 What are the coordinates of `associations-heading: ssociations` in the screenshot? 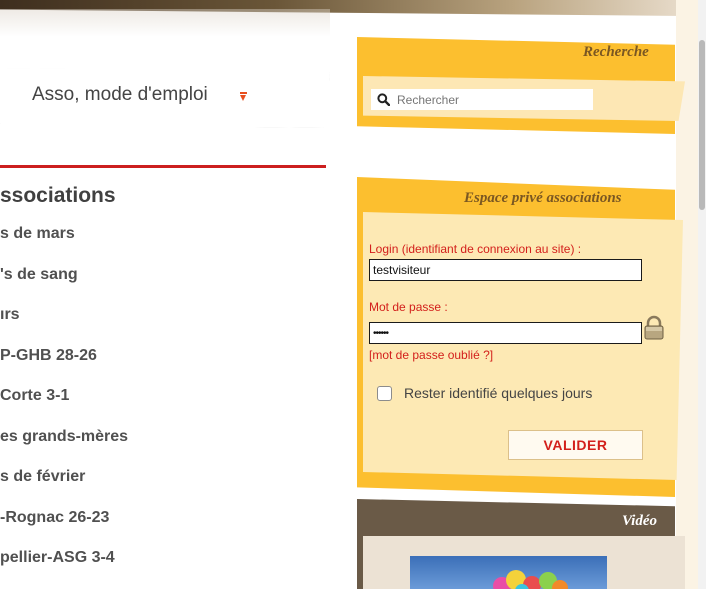 It's located at (58, 195).